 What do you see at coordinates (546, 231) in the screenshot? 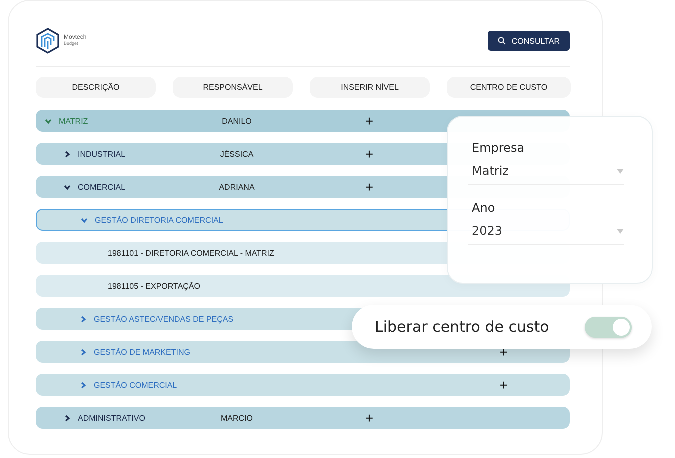
I see `select-field: 2023` at bounding box center [546, 231].